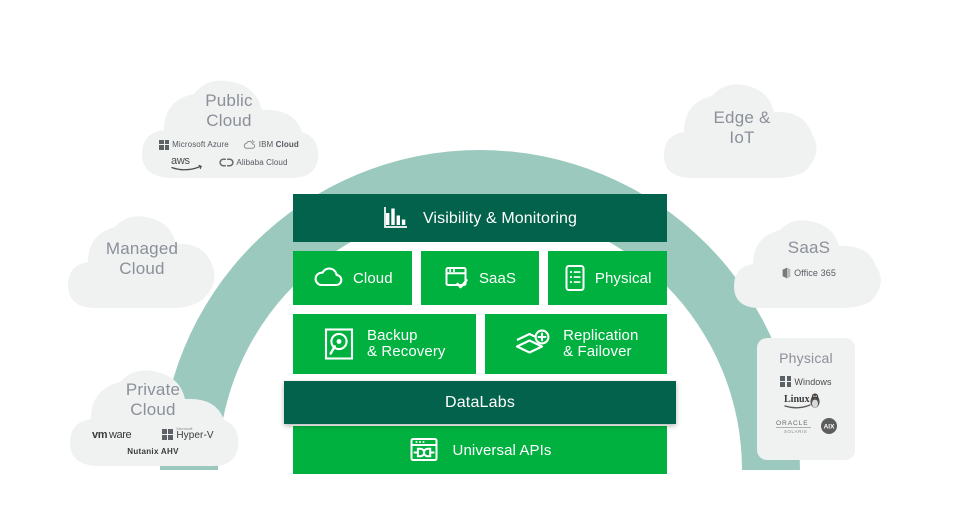  What do you see at coordinates (194, 144) in the screenshot?
I see `logo-microsoft-azure: Microsoft Azure` at bounding box center [194, 144].